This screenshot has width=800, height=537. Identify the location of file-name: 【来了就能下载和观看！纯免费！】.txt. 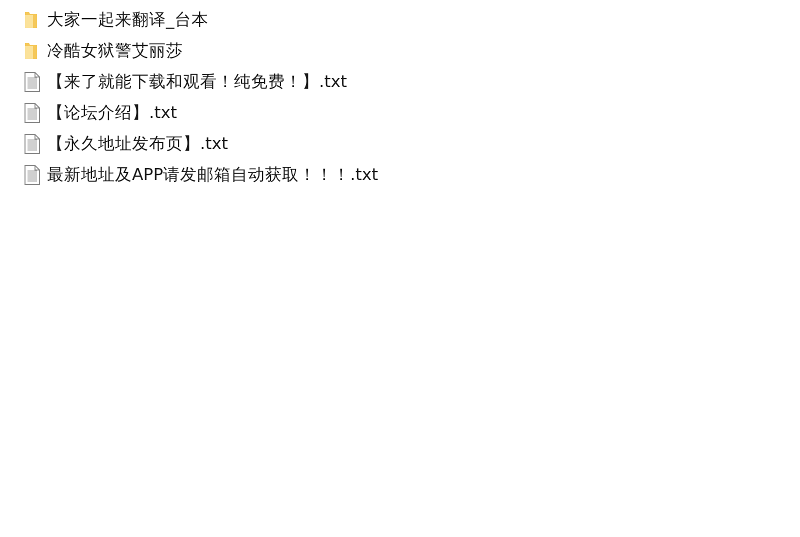
(197, 82).